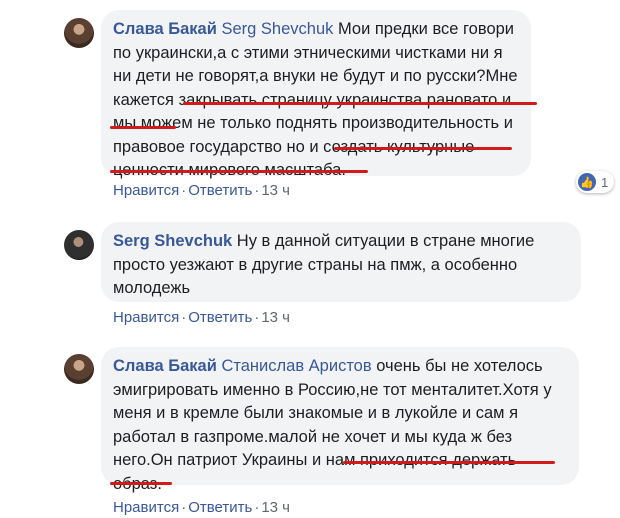 The width and height of the screenshot is (620, 518). I want to click on reaction-count: 1, so click(605, 182).